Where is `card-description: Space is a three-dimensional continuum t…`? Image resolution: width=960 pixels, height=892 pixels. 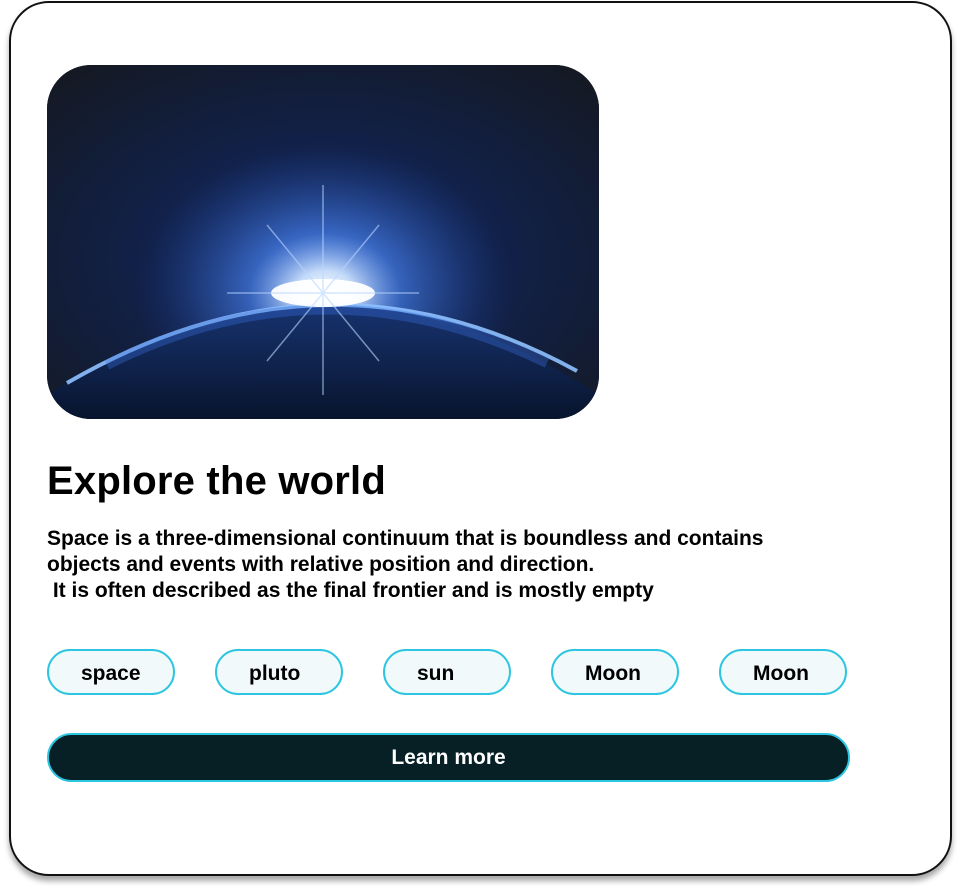 card-description: Space is a three-dimensional continuum t… is located at coordinates (457, 565).